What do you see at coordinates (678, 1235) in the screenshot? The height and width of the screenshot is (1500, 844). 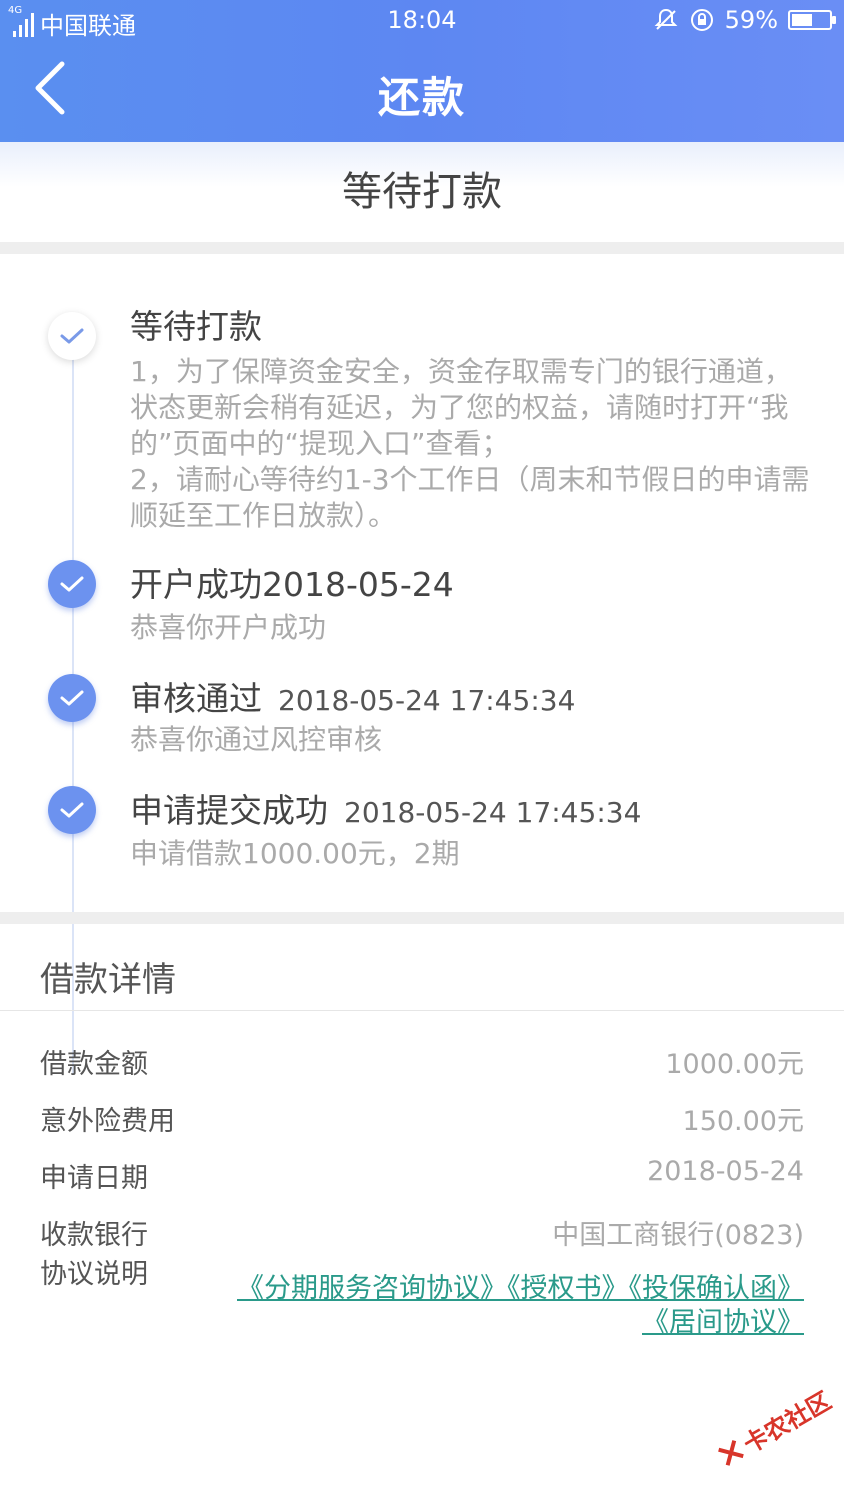 I see `detail-value: 中国工商银行(0823)` at bounding box center [678, 1235].